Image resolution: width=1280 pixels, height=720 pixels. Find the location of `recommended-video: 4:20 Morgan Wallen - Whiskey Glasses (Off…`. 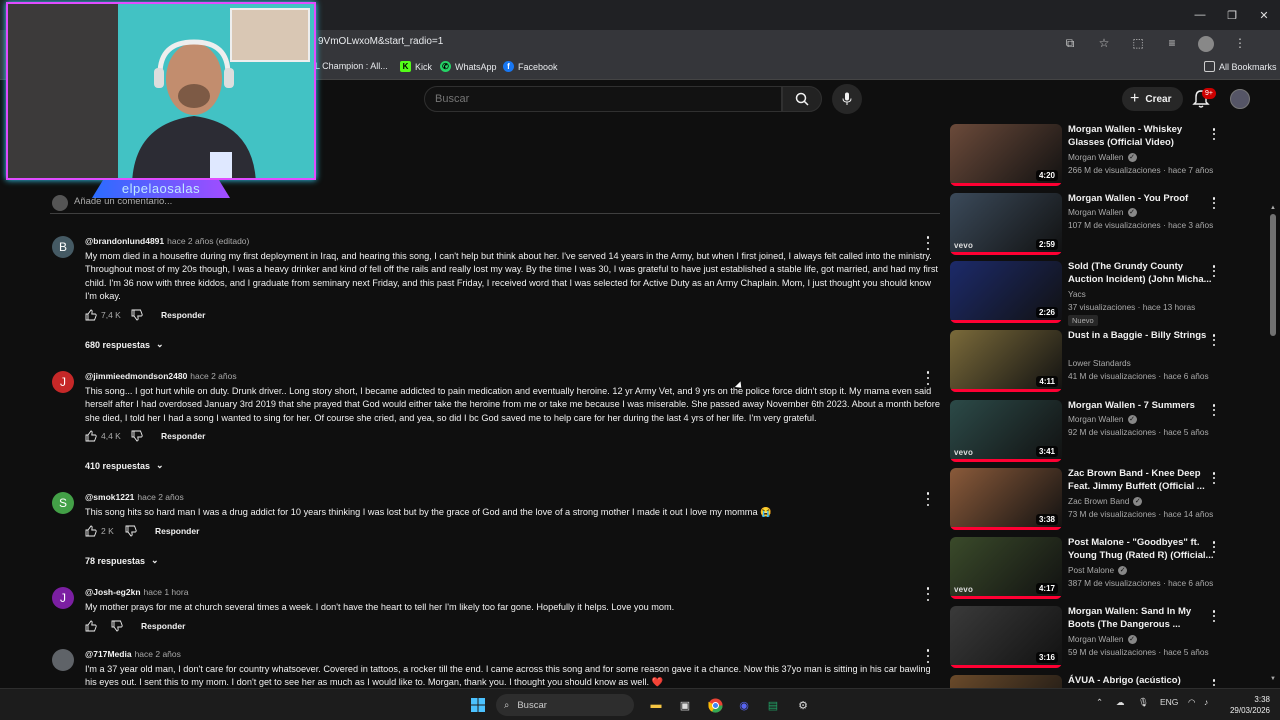

recommended-video: 4:20 Morgan Wallen - Whiskey Glasses (Off… is located at coordinates (1100, 156).